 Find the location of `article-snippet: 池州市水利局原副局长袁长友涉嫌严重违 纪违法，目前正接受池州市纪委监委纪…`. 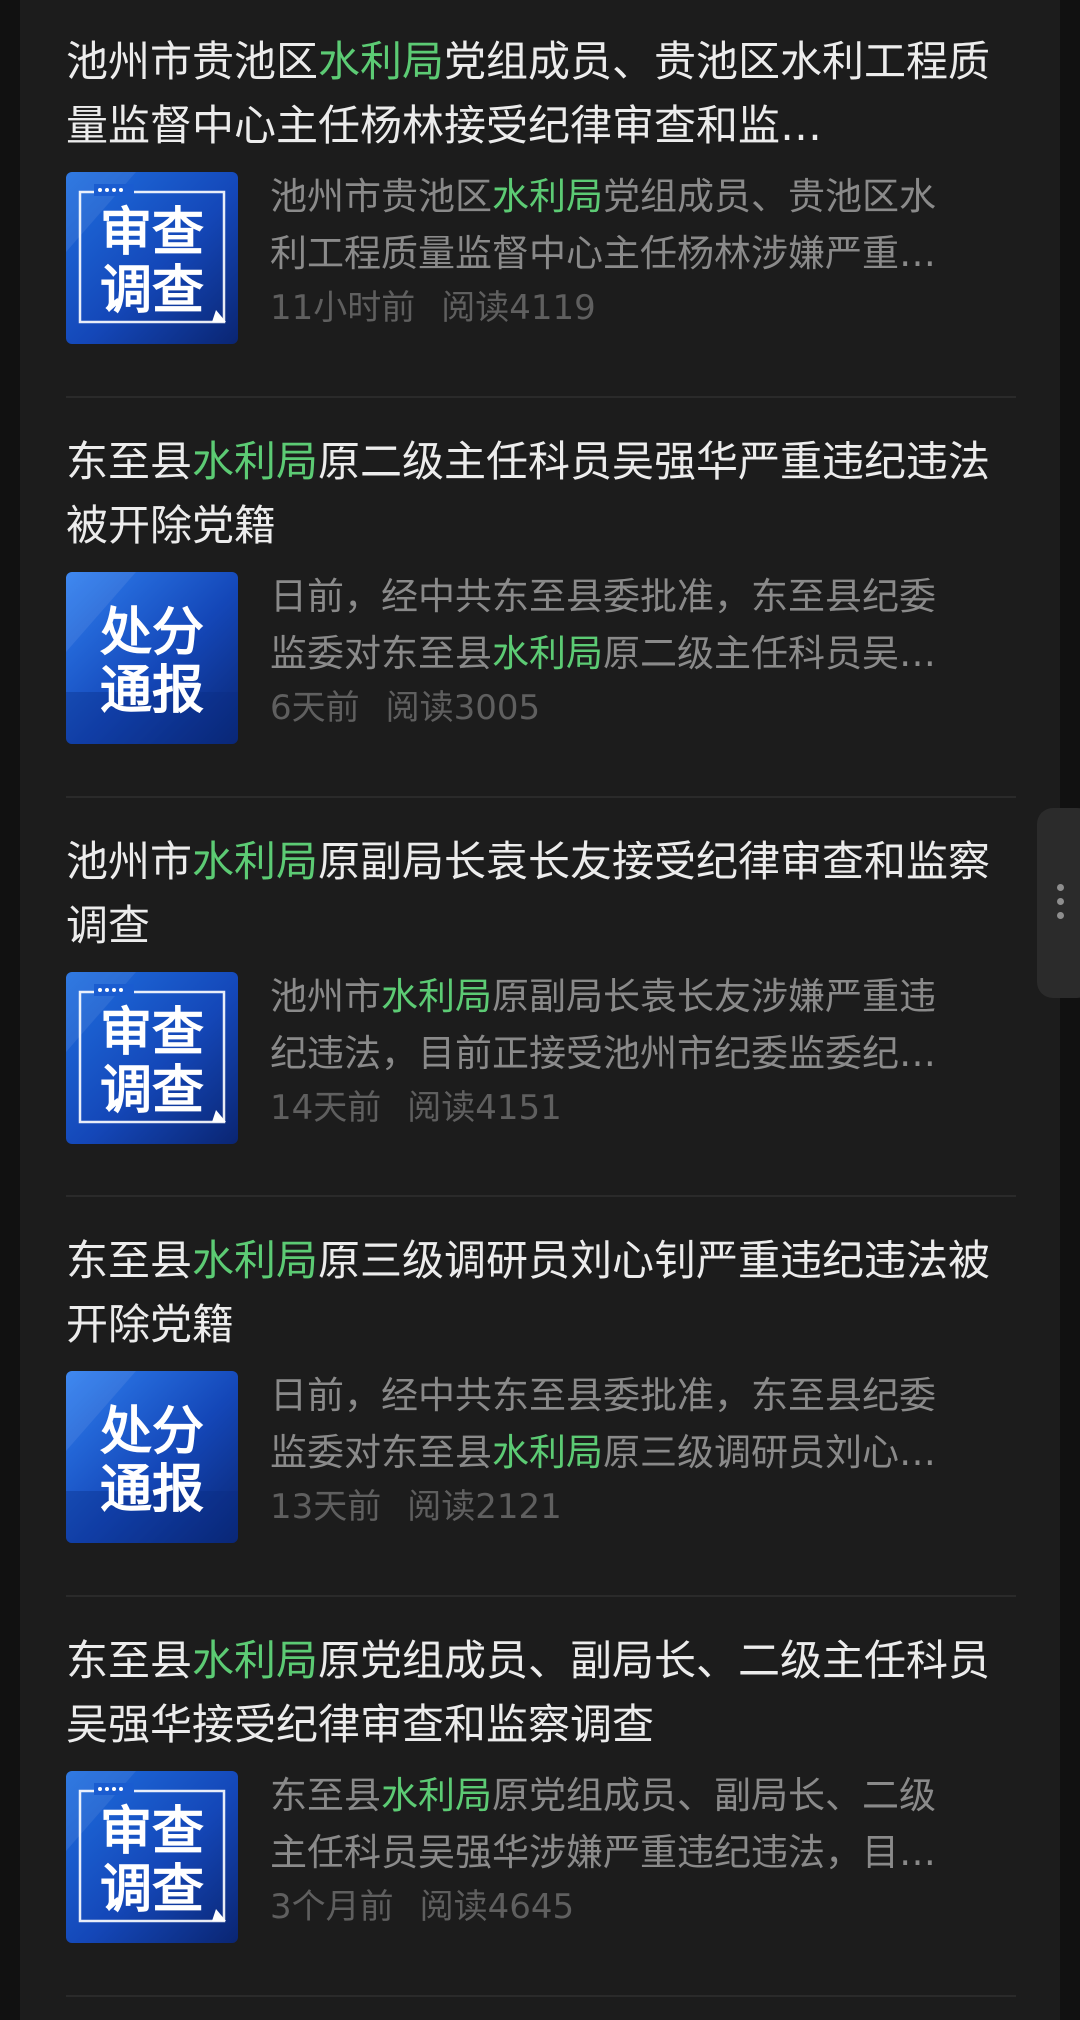

article-snippet: 池州市水利局原副局长袁长友涉嫌严重违 纪违法，目前正接受池州市纪委监委纪… is located at coordinates (643, 1025).